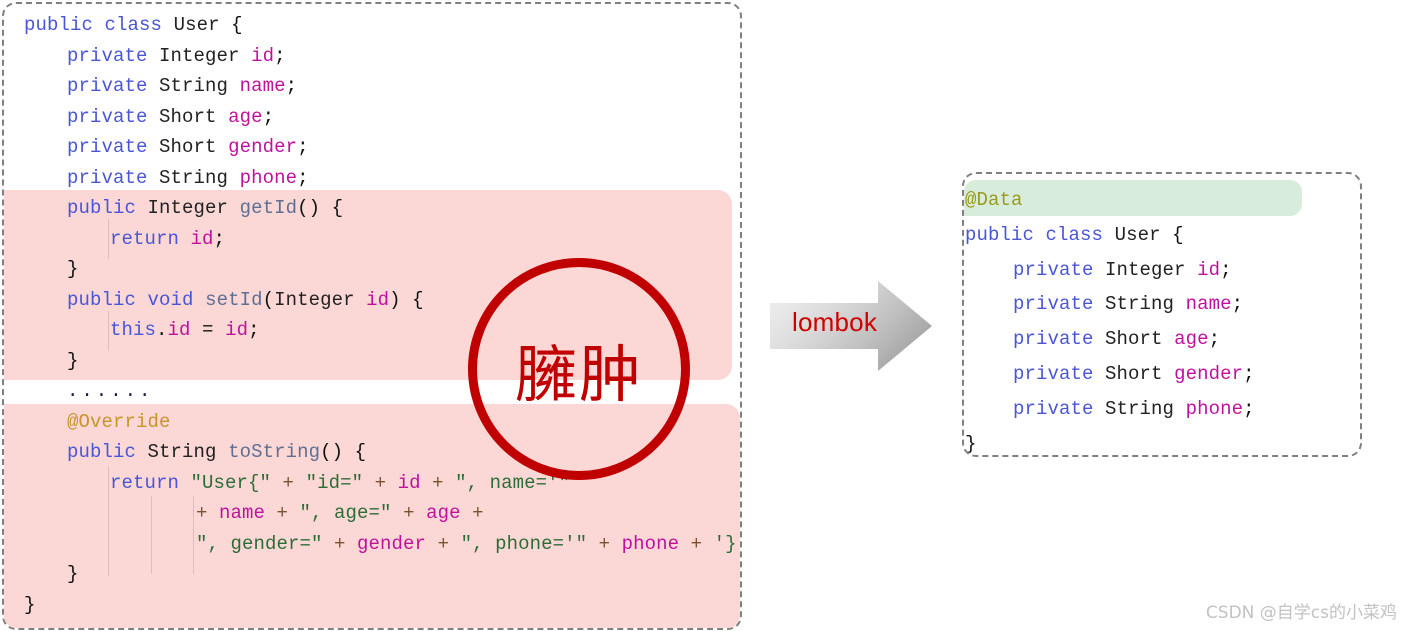 The image size is (1413, 631). I want to click on code-token: ", age=", so click(345, 513).